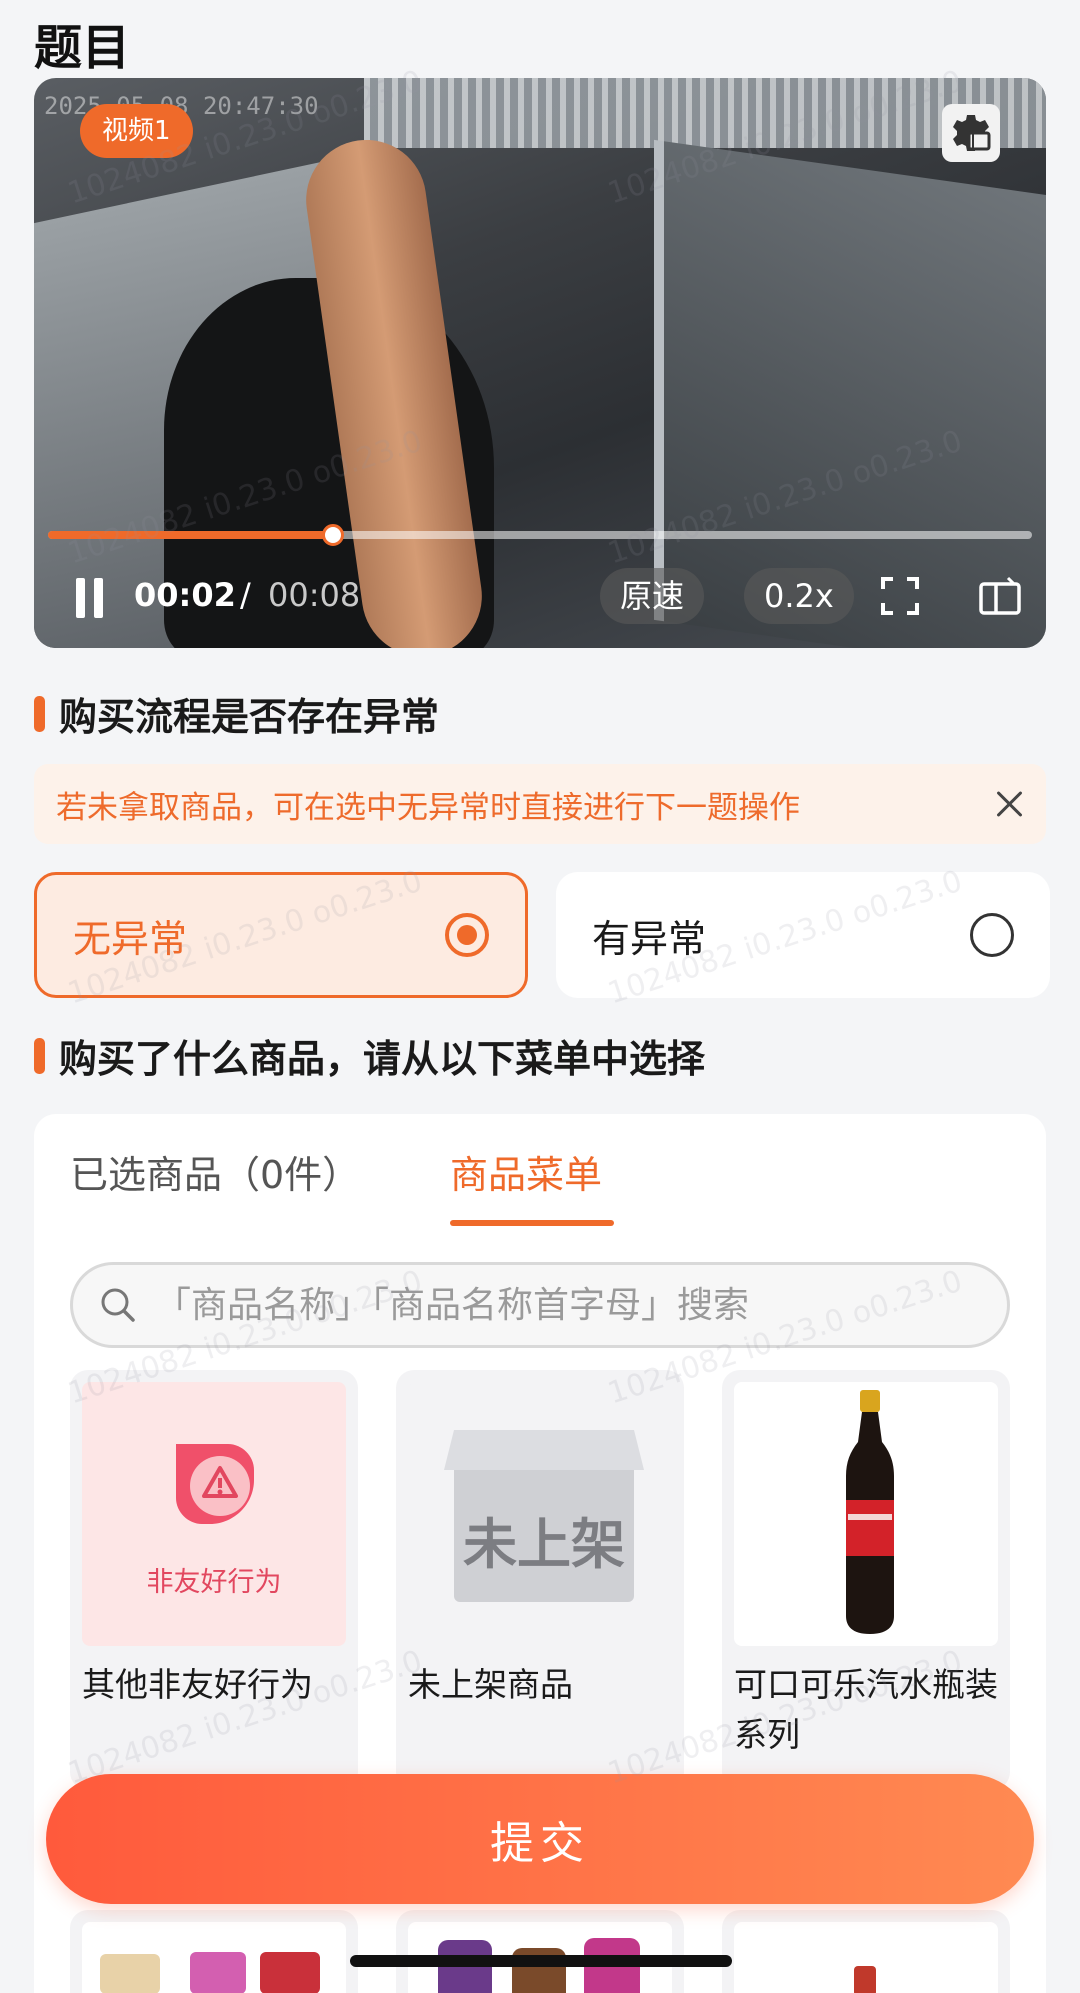  Describe the element at coordinates (649, 938) in the screenshot. I see `option-label: 有异常` at that location.